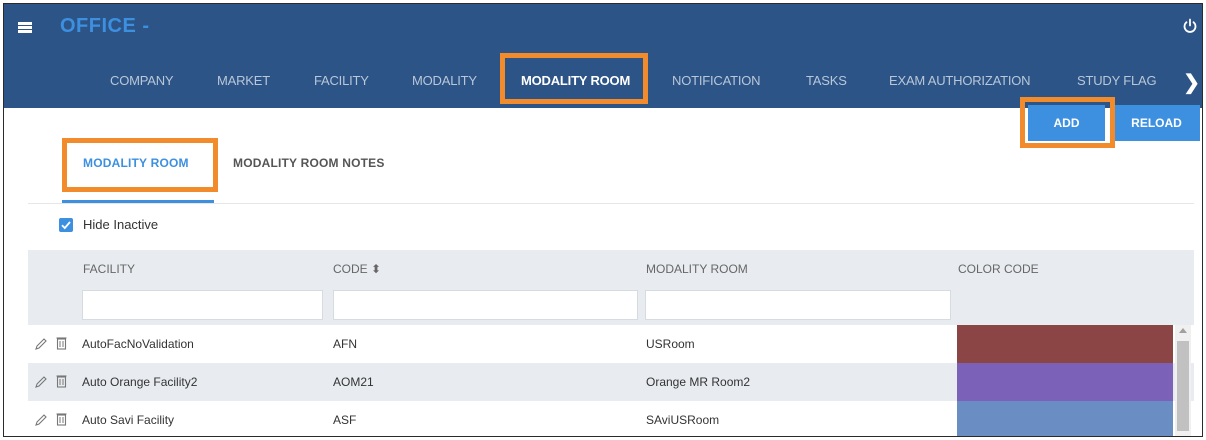  What do you see at coordinates (136, 163) in the screenshot?
I see `subtab-modality-room: MODALITY ROOM` at bounding box center [136, 163].